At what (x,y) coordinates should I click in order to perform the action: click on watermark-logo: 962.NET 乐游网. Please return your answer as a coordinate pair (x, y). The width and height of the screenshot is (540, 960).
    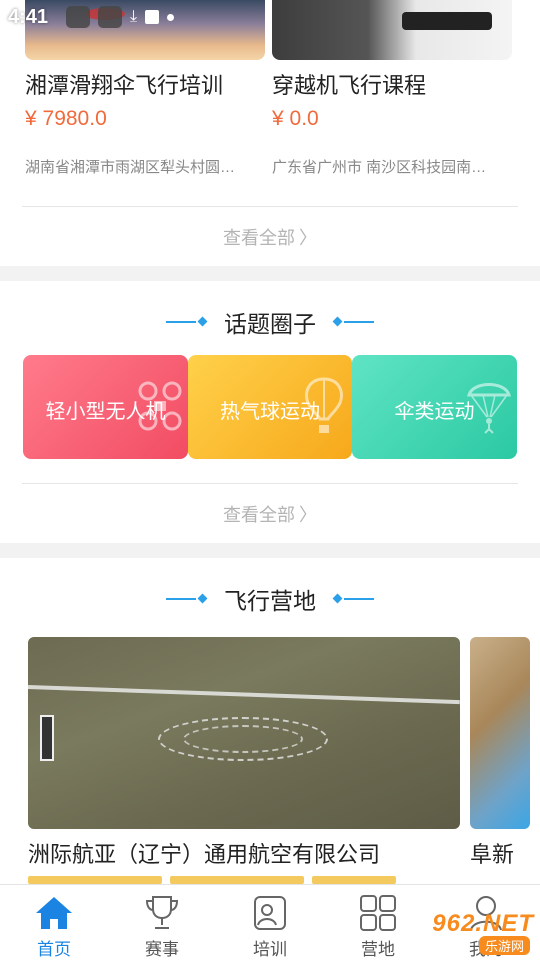
    Looking at the image, I should click on (469, 931).